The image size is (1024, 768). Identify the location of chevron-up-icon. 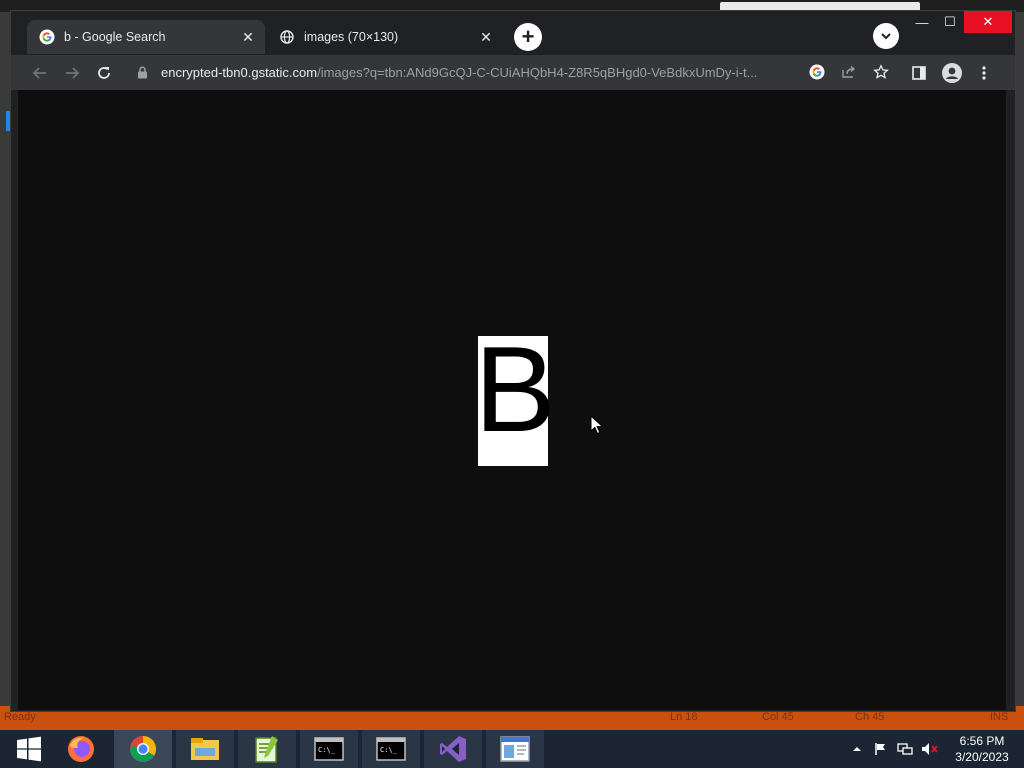
(857, 749).